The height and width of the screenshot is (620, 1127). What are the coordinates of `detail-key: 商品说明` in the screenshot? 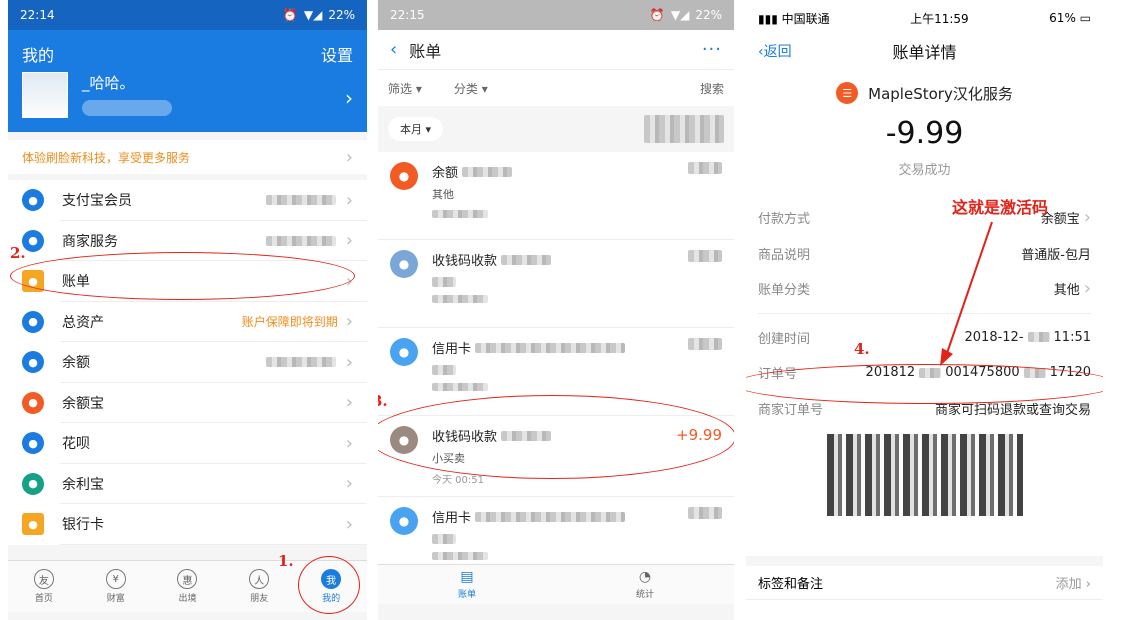 It's located at (784, 255).